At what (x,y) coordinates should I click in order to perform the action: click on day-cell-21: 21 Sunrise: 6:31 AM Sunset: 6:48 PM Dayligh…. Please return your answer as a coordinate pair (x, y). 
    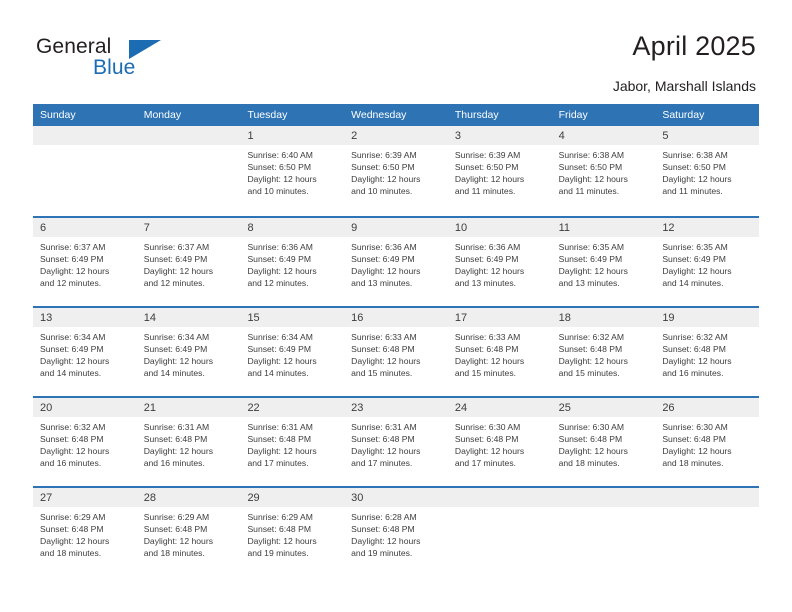
    Looking at the image, I should click on (188, 442).